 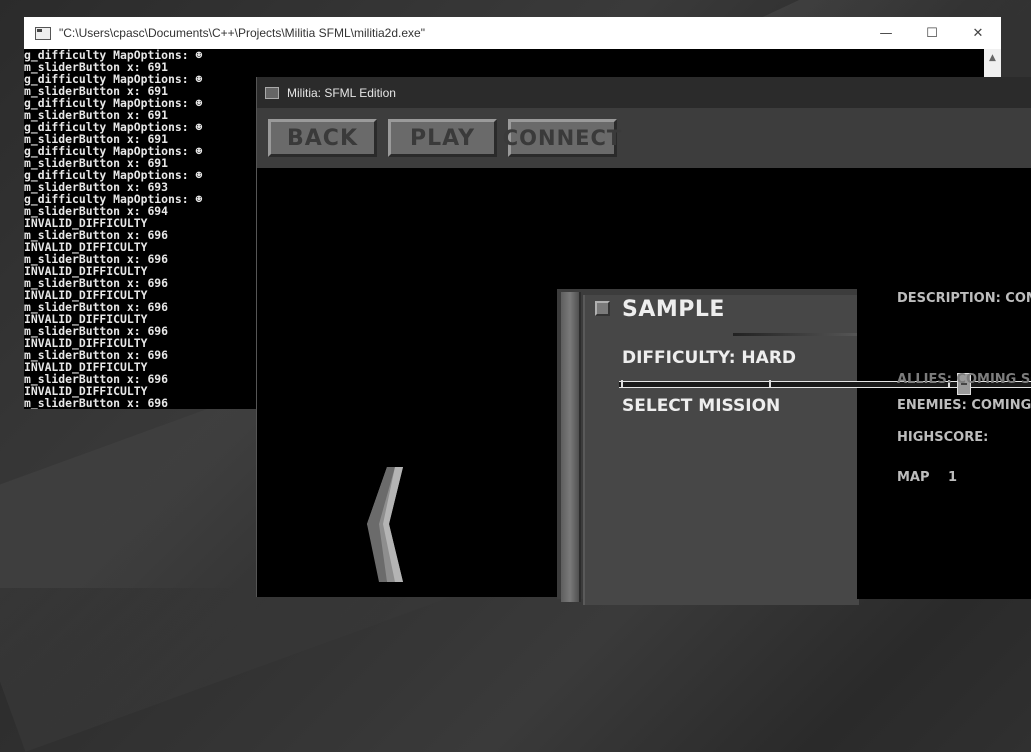 I want to click on game-menubar: BACK PLAY CONNECT, so click(x=644, y=138).